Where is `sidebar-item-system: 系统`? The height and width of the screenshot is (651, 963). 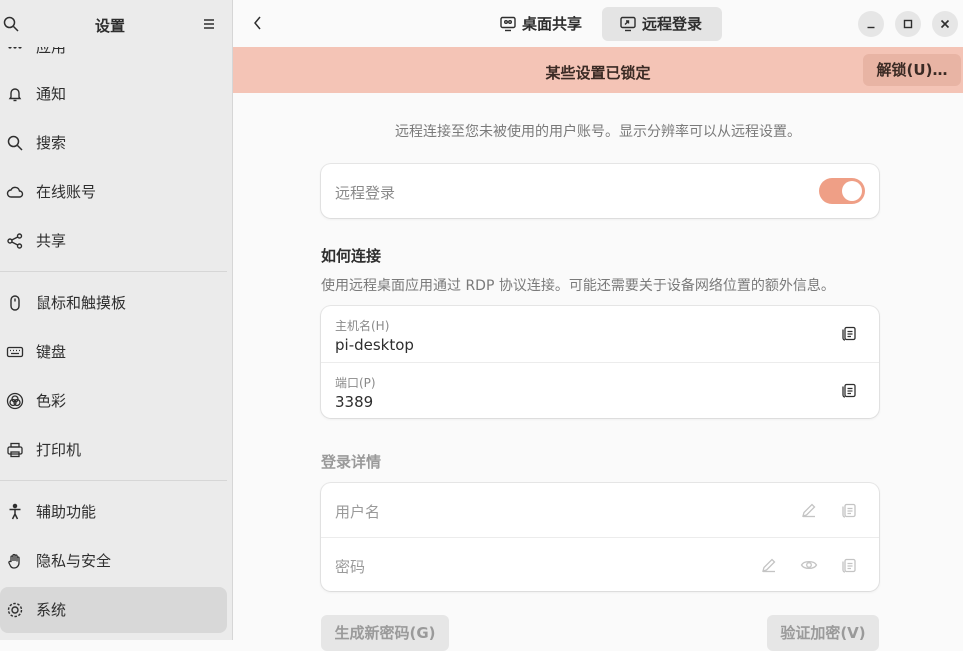
sidebar-item-system: 系统 is located at coordinates (113, 610).